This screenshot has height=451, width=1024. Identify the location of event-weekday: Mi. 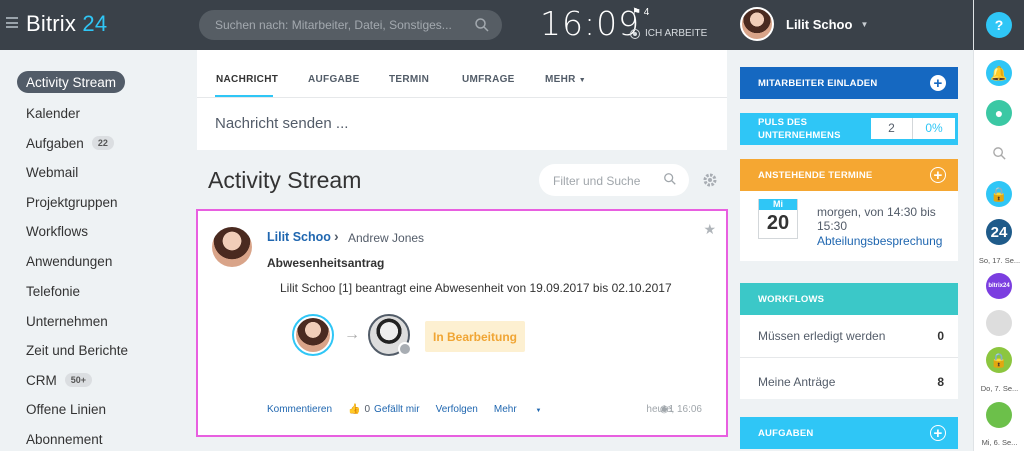
(778, 204).